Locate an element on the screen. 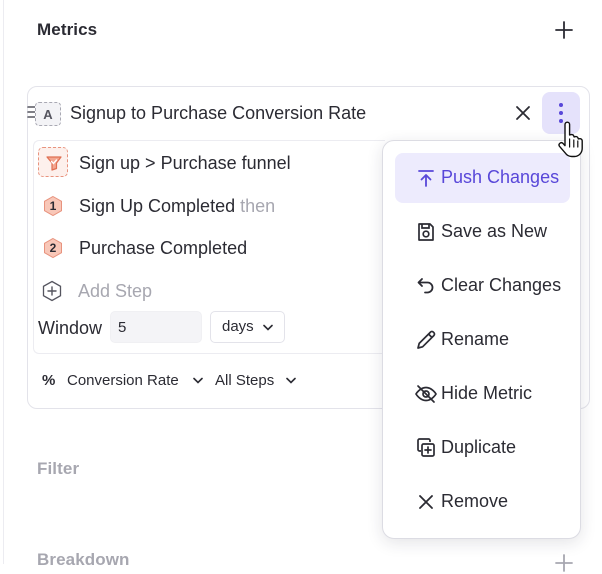 This screenshot has height=574, width=602. step-row: Purchase Completed is located at coordinates (163, 248).